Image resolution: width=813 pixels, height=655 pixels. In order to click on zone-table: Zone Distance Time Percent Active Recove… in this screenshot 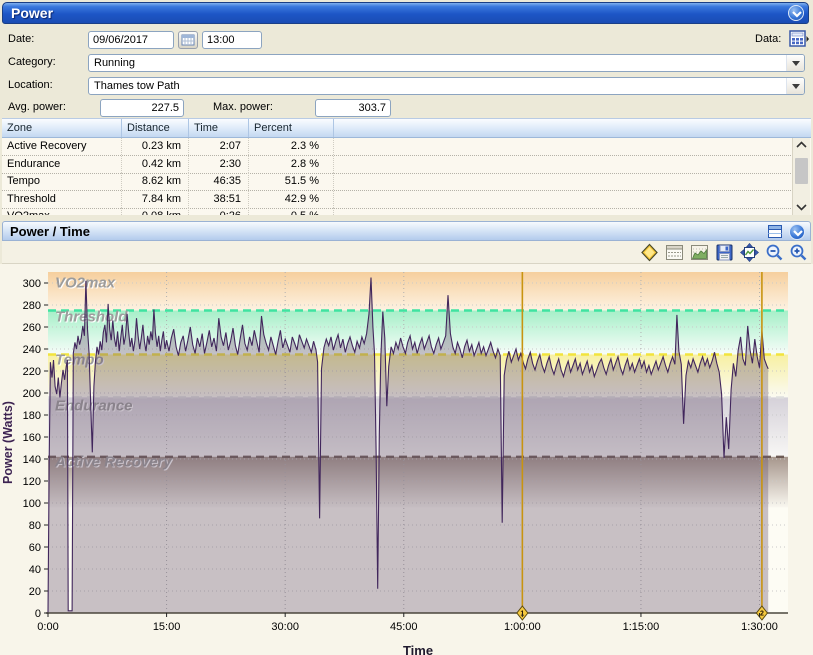, I will do `click(406, 166)`.